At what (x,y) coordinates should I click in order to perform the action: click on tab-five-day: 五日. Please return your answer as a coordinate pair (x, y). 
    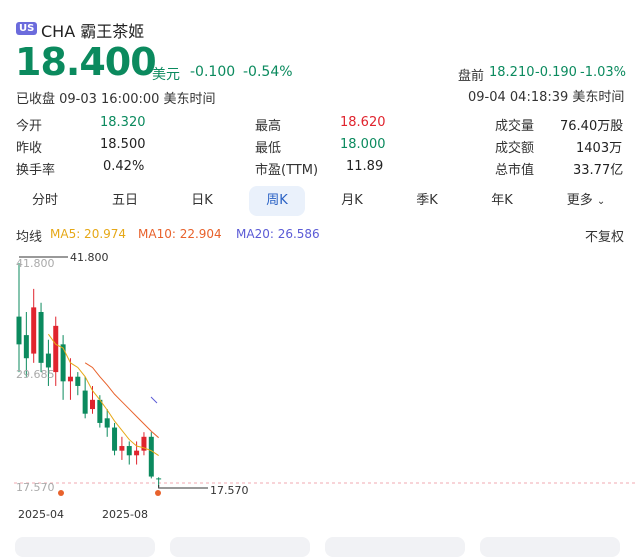
    Looking at the image, I should click on (125, 201).